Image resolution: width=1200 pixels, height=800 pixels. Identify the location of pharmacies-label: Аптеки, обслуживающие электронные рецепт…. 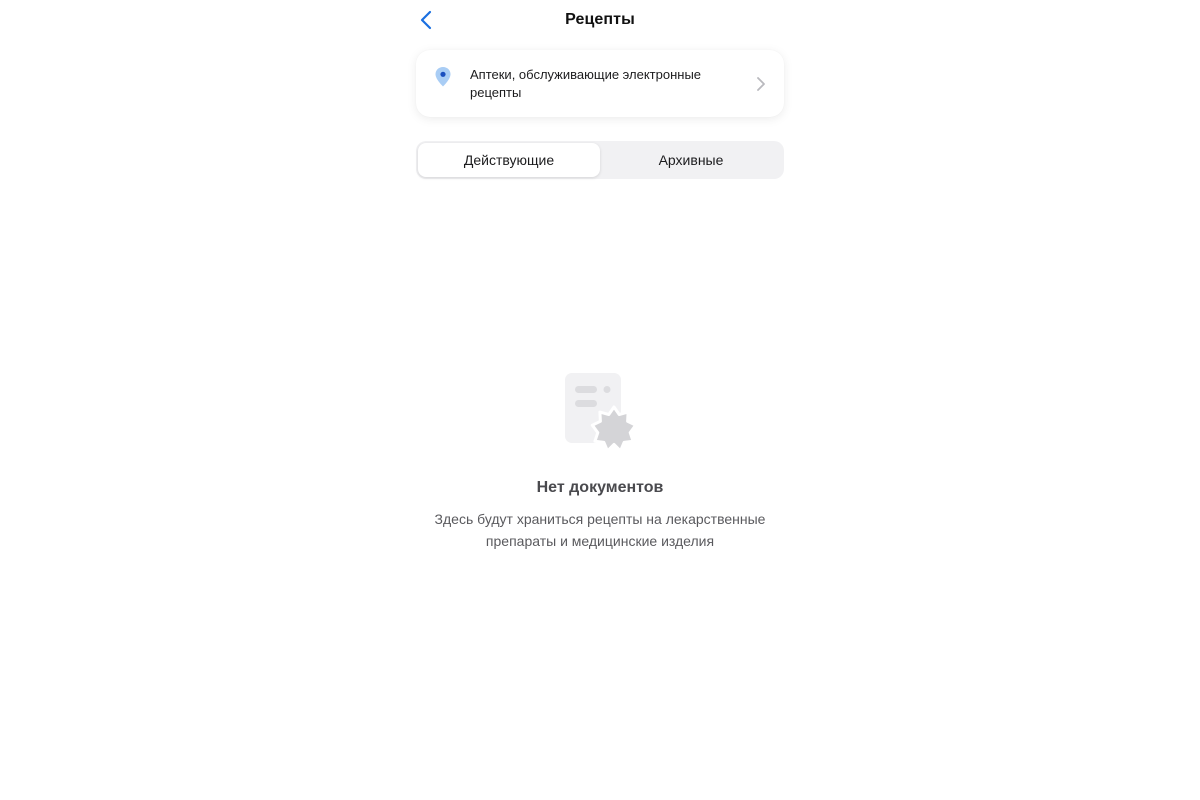
(586, 83).